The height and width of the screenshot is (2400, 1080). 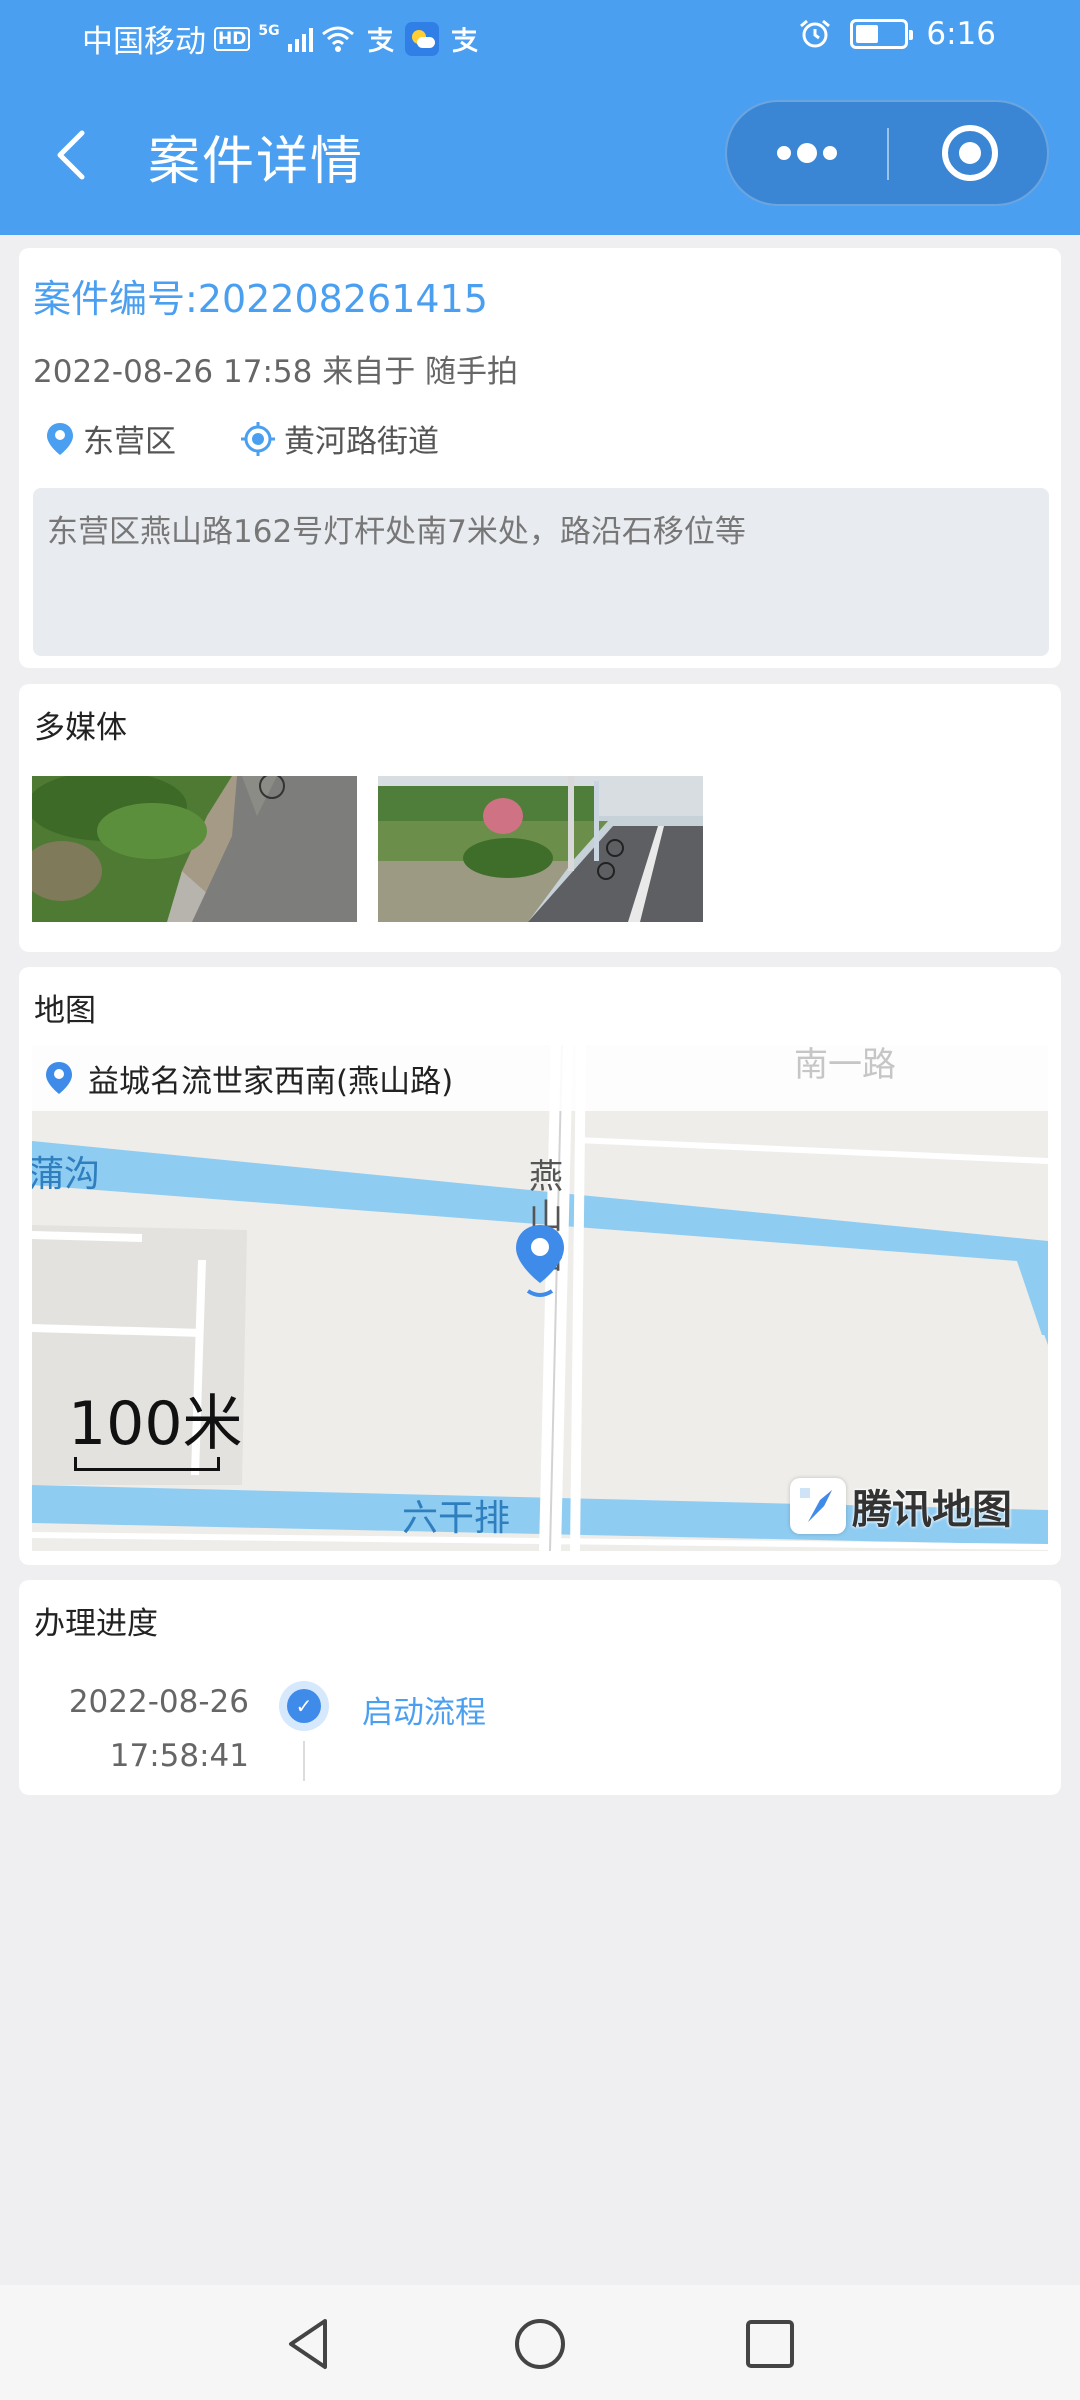 I want to click on timeline-item: 2022-08-26 17:58:41 ✓ 启动流程, so click(x=540, y=1730).